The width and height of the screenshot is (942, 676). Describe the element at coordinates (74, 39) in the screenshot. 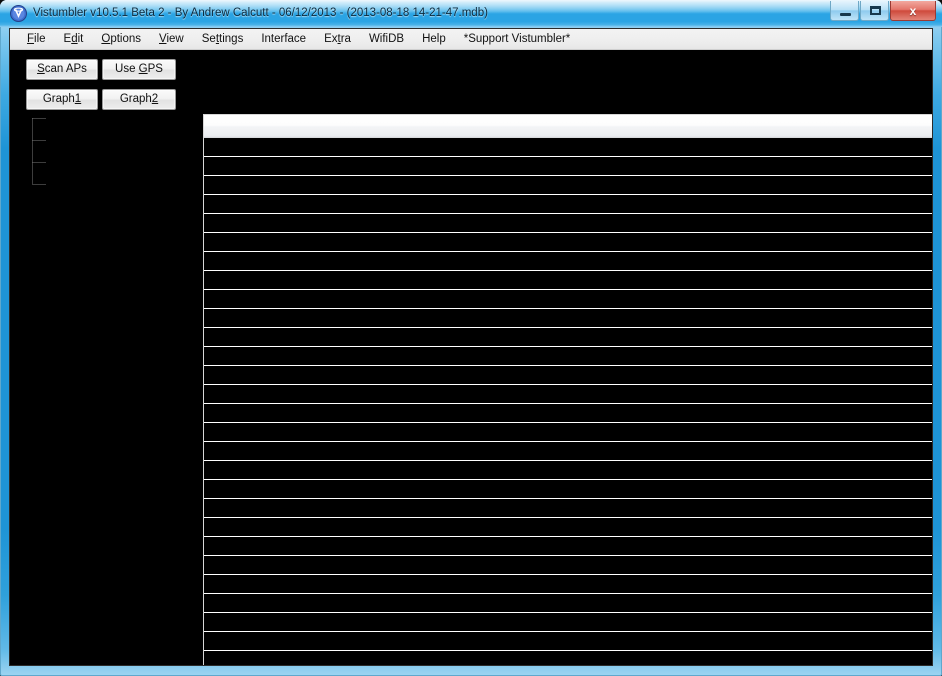

I see `menu-item-edit: Edit` at that location.